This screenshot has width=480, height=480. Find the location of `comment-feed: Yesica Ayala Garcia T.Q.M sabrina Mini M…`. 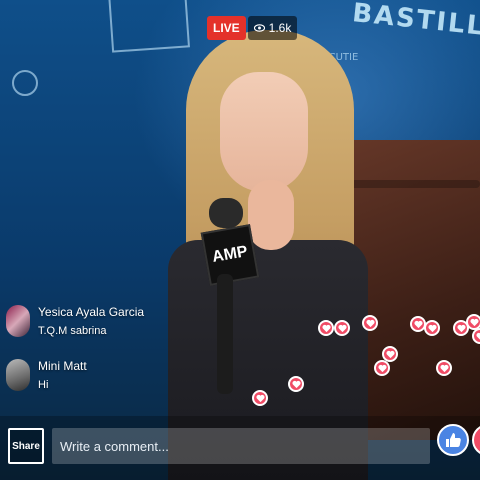

comment-feed: Yesica Ayala Garcia T.Q.M sabrina Mini M… is located at coordinates (126, 359).